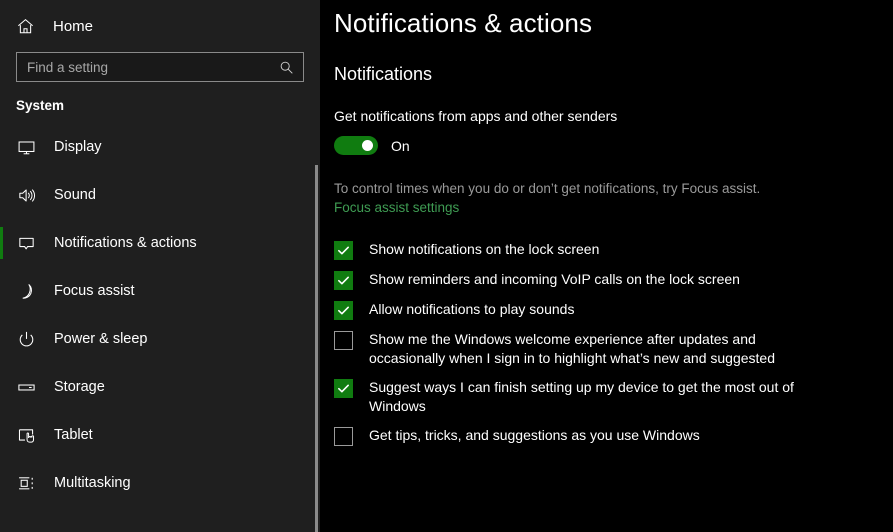 The height and width of the screenshot is (532, 893). Describe the element at coordinates (160, 195) in the screenshot. I see `sidebar-item-sound: Sound` at that location.